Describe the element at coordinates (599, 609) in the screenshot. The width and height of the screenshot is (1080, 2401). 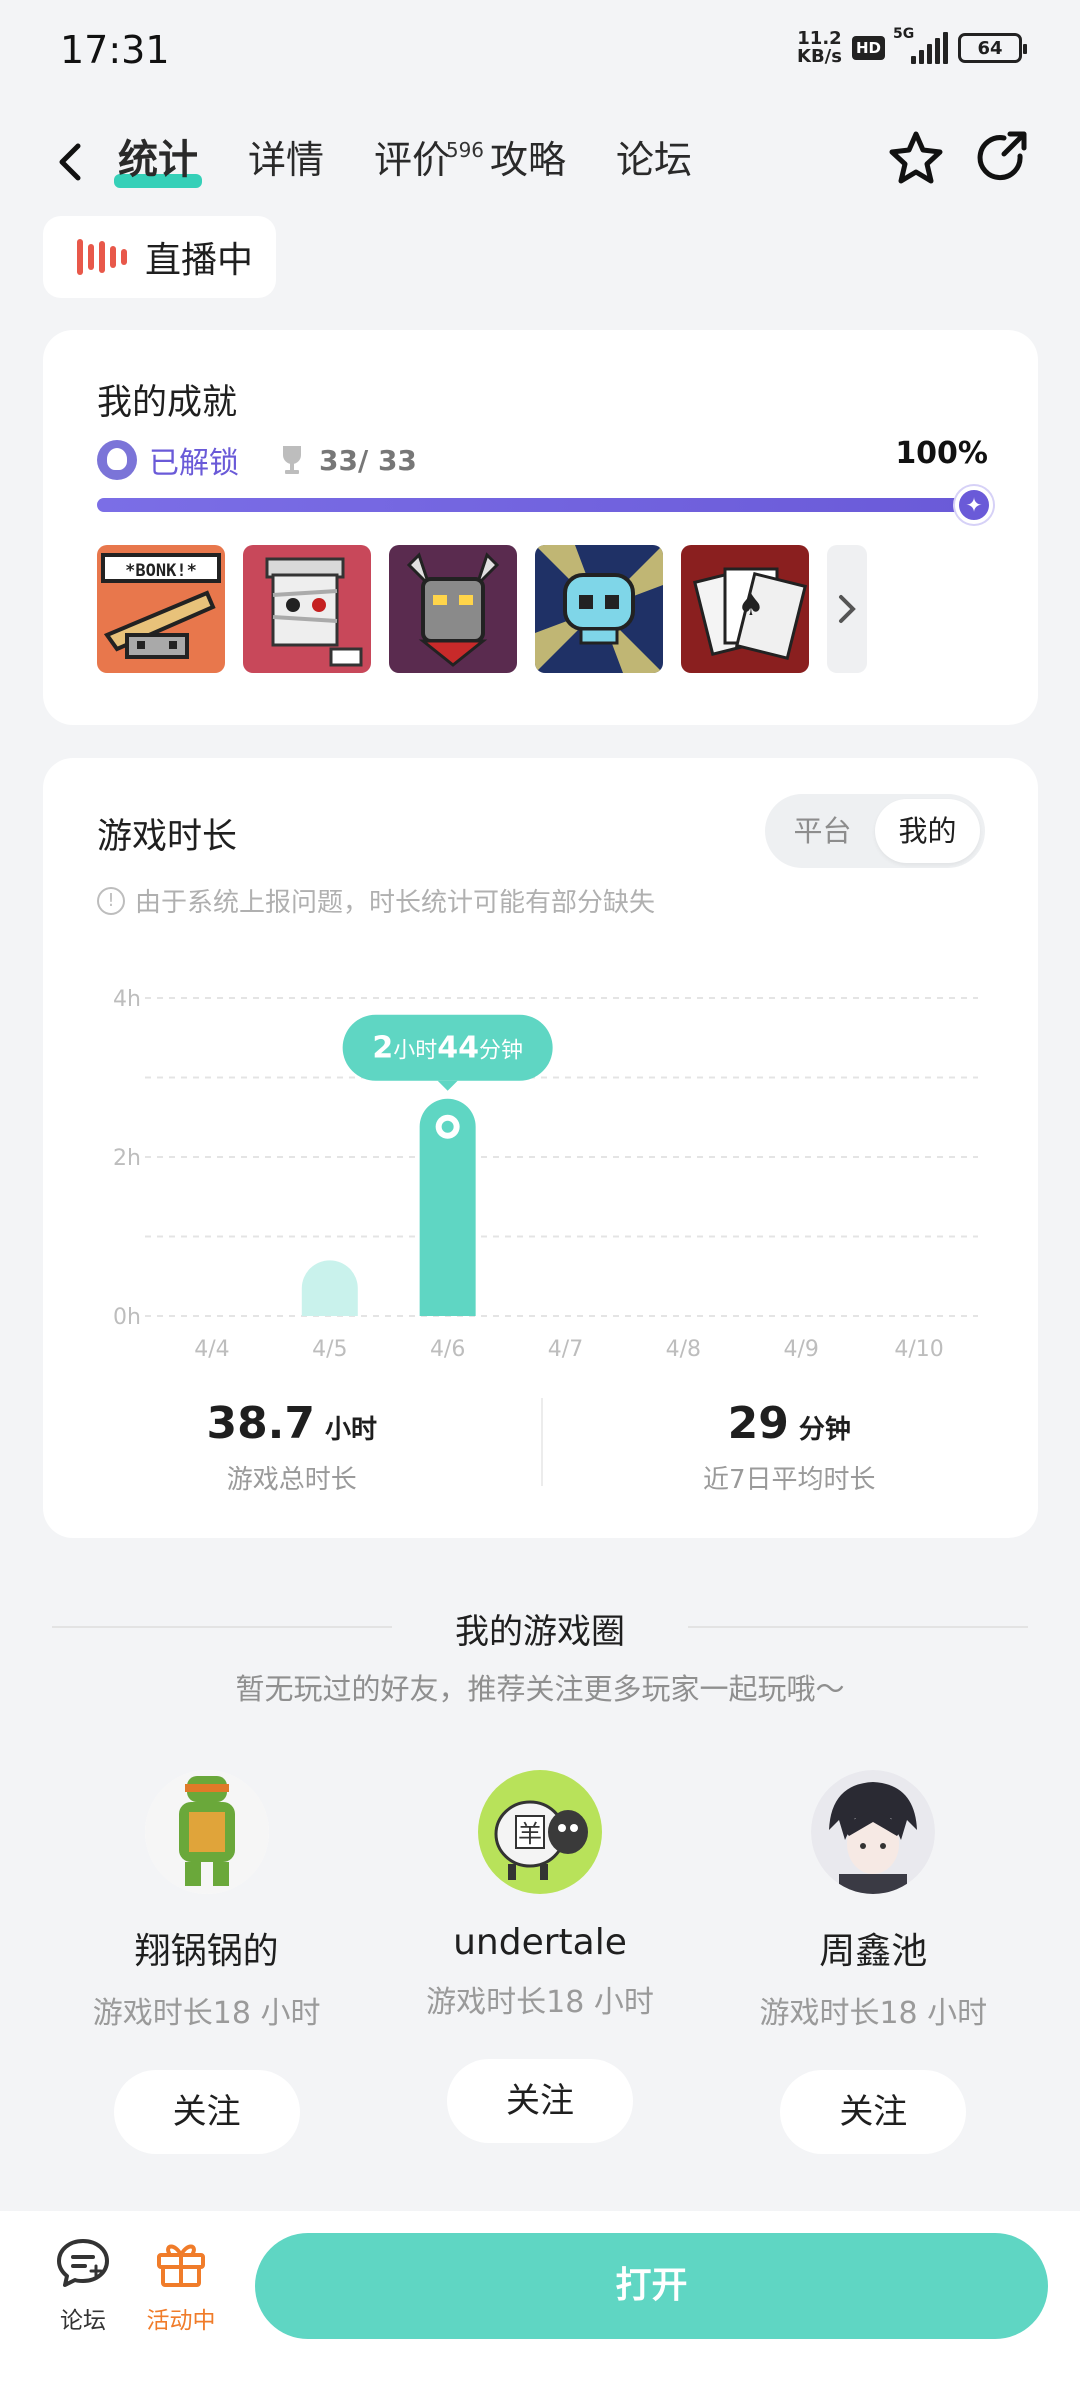
I see `skull-badge` at that location.